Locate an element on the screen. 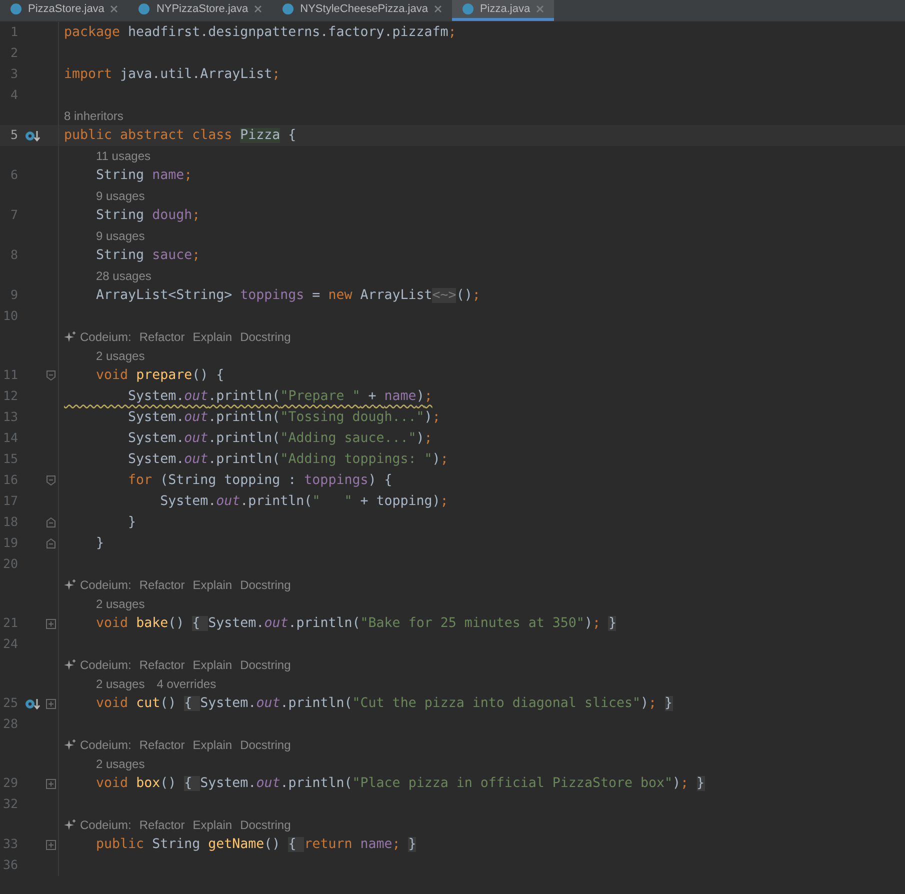 The image size is (905, 894). code-line: System.out.println("Adding sauce..."); is located at coordinates (279, 439).